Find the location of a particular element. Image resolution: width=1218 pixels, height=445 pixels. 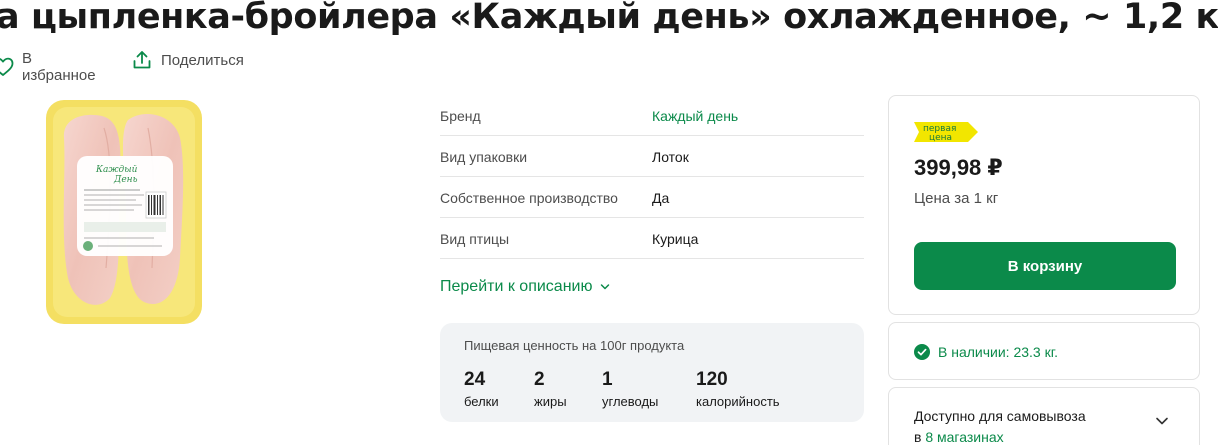

nutrition-value: 1 is located at coordinates (607, 379).